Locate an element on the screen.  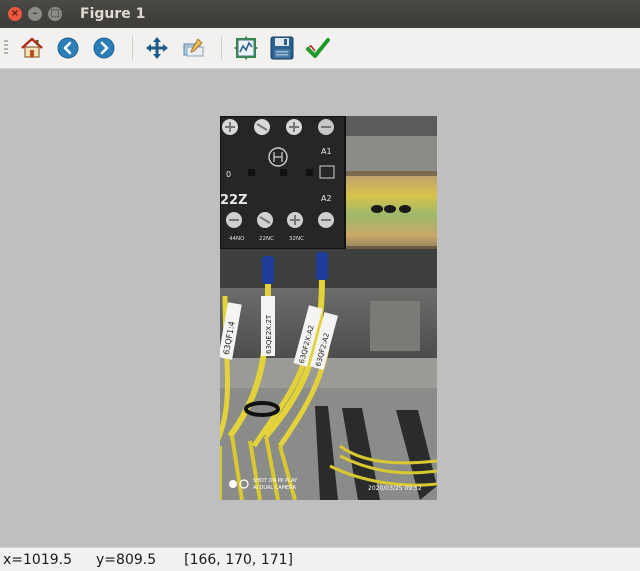
save-button is located at coordinates (282, 48).